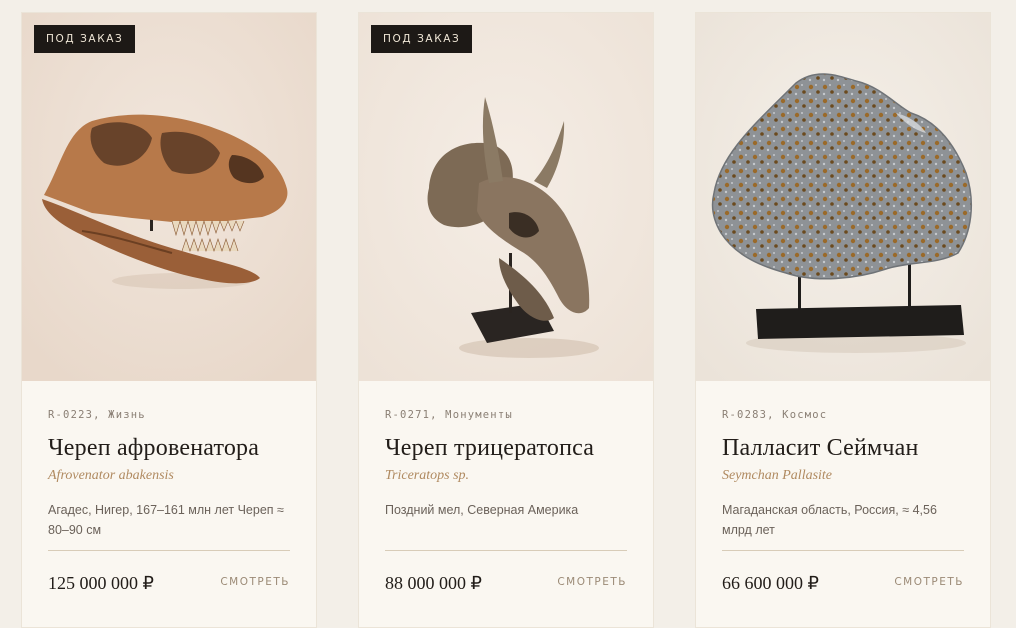 This screenshot has width=1016, height=628. Describe the element at coordinates (777, 475) in the screenshot. I see `product-latin-name: Seymchan Pallasite` at that location.